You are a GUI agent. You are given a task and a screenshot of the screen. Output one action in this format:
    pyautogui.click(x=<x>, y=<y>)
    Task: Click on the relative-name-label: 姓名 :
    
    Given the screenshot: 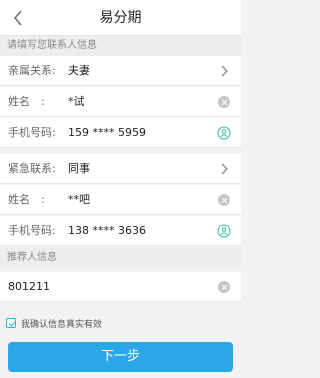 What is the action you would take?
    pyautogui.click(x=26, y=101)
    